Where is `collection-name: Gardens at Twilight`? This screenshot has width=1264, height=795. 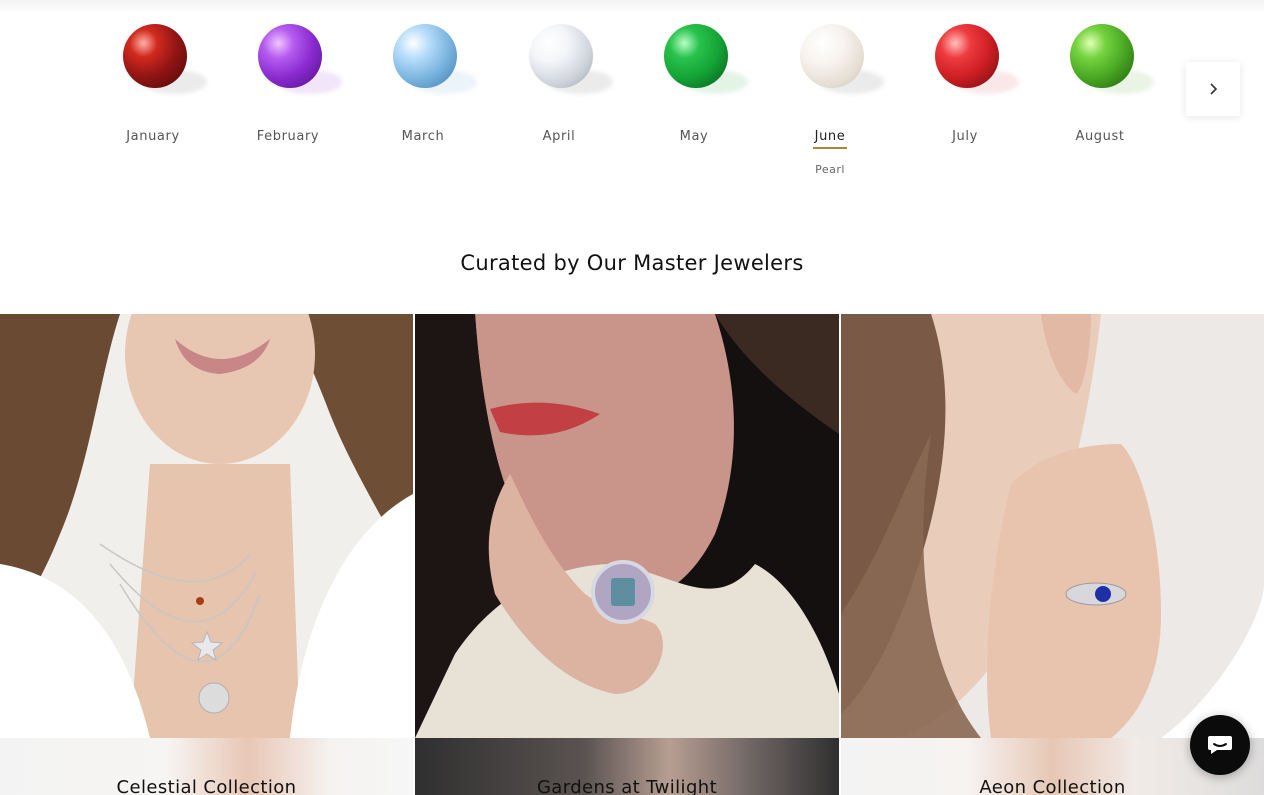
collection-name: Gardens at Twilight is located at coordinates (627, 786).